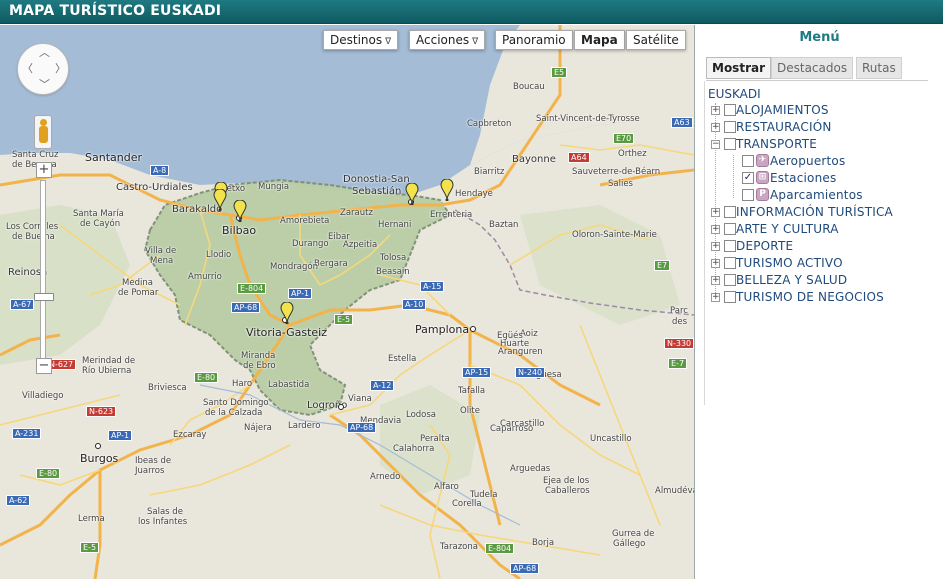 This screenshot has width=943, height=579. Describe the element at coordinates (530, 469) in the screenshot. I see `map-label: Arguedas` at that location.